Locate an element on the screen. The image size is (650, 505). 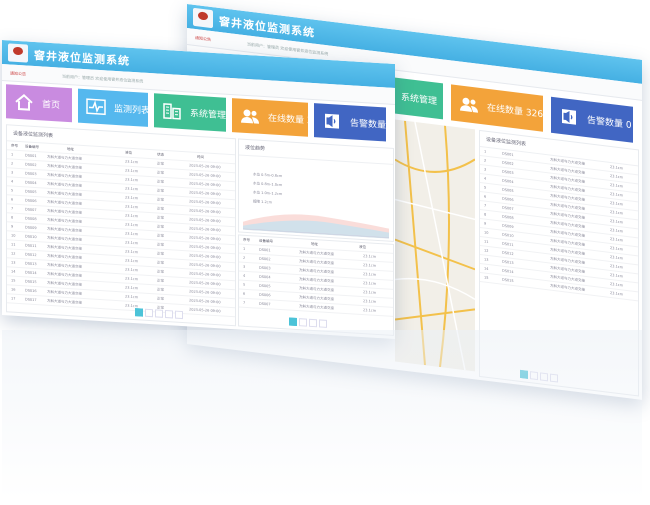
nav-monitor-tile: 监测列表 is located at coordinates (114, 107).